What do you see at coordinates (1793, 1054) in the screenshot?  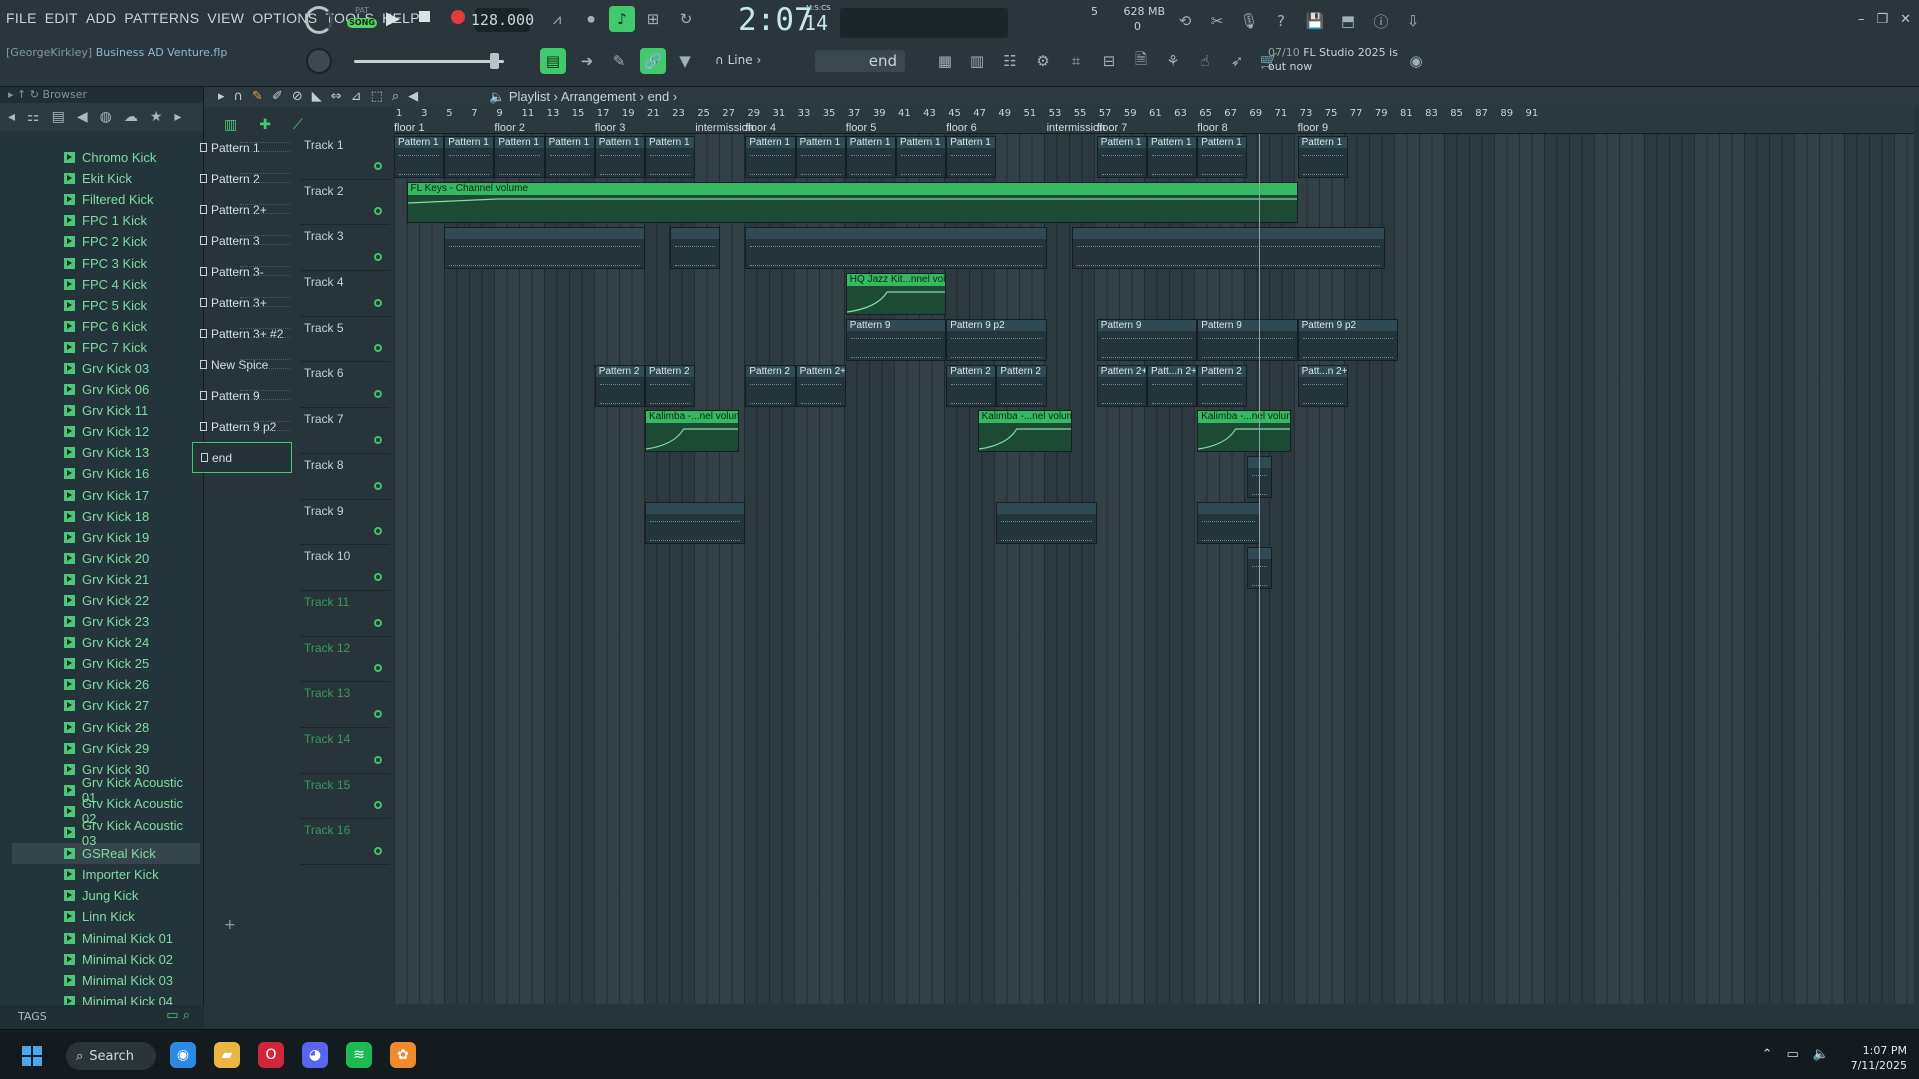 I see `network-icon: ▭` at bounding box center [1793, 1054].